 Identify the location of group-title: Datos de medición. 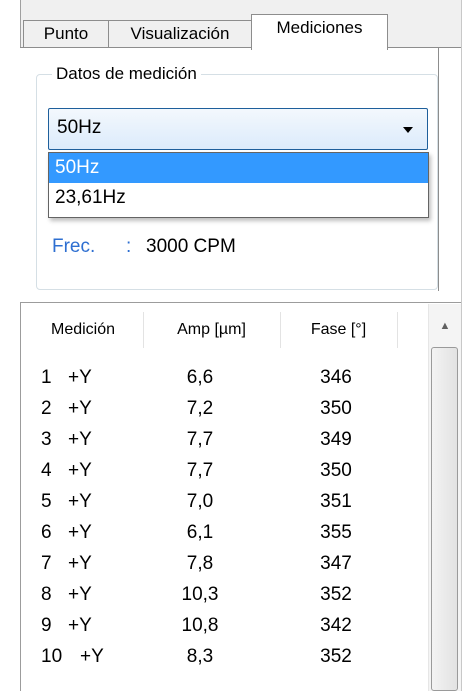
(126, 74).